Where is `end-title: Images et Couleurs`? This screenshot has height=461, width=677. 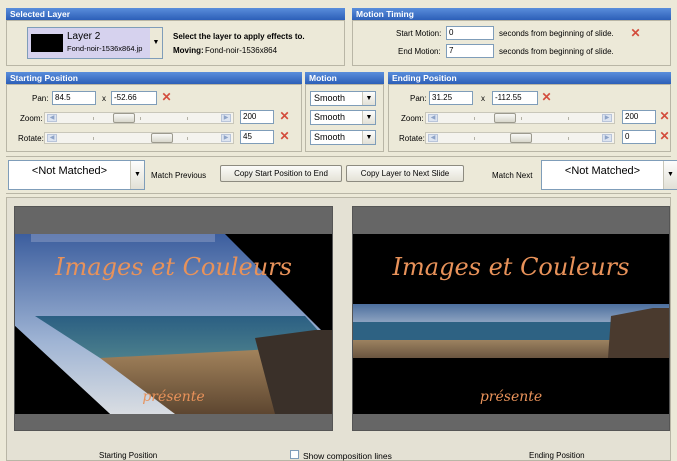 end-title: Images et Couleurs is located at coordinates (511, 267).